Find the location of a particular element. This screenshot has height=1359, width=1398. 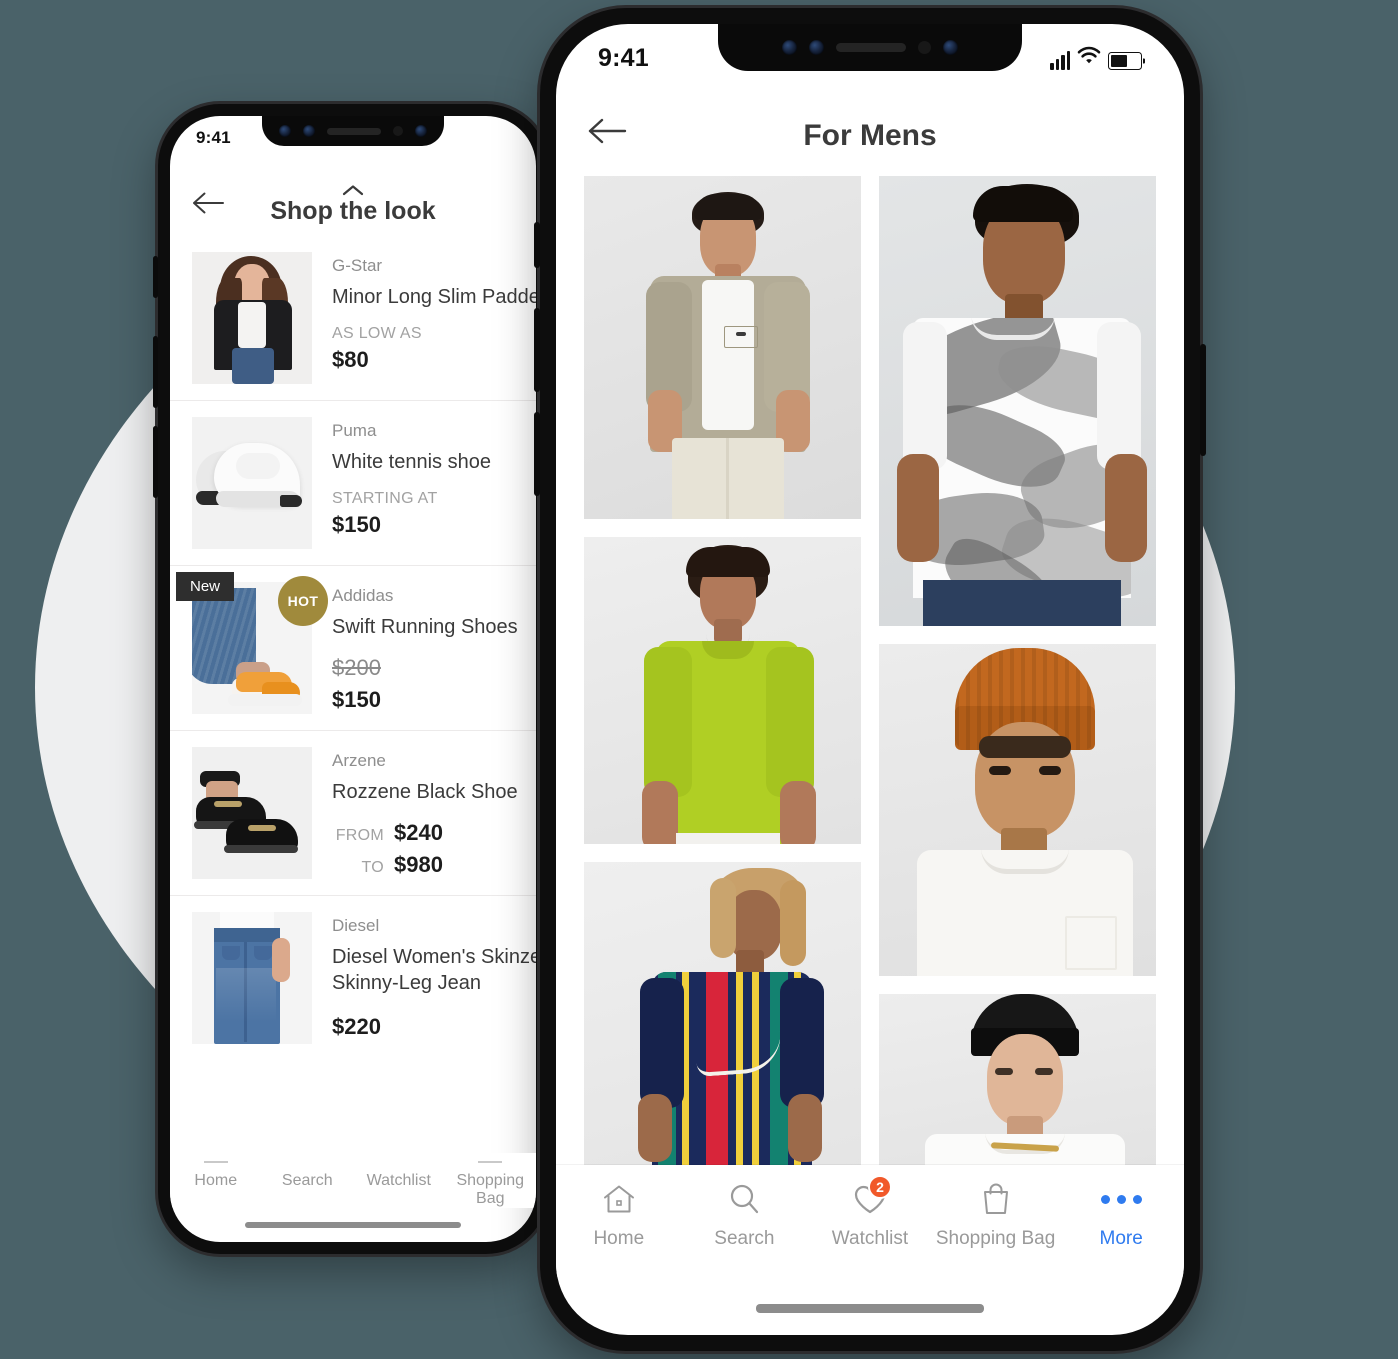

product-name: Rozzene Black Shoe is located at coordinates (425, 792).